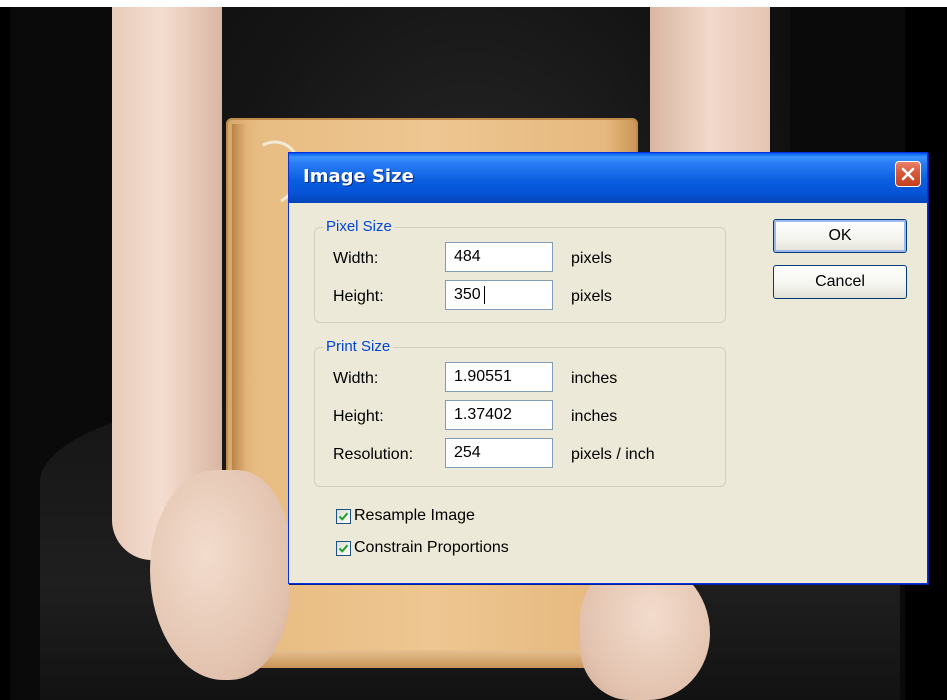  I want to click on resolution-unit: pixels / inch, so click(613, 454).